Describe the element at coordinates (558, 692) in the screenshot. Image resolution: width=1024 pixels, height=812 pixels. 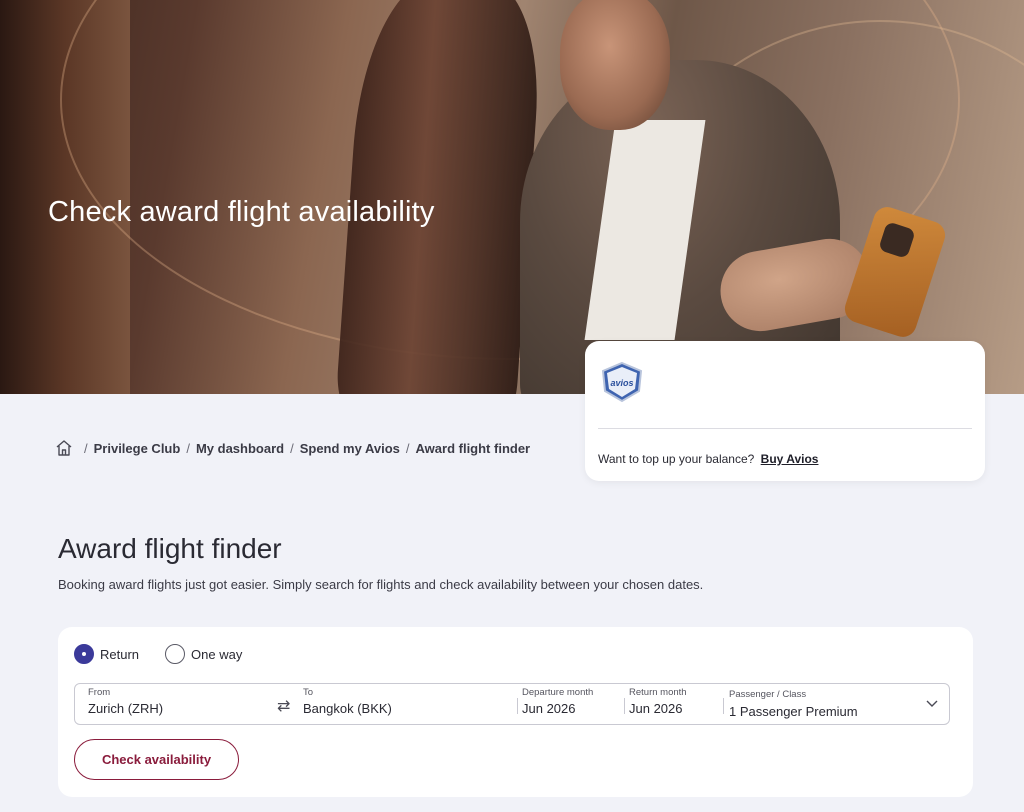
I see `departure-month-label: Departure month` at that location.